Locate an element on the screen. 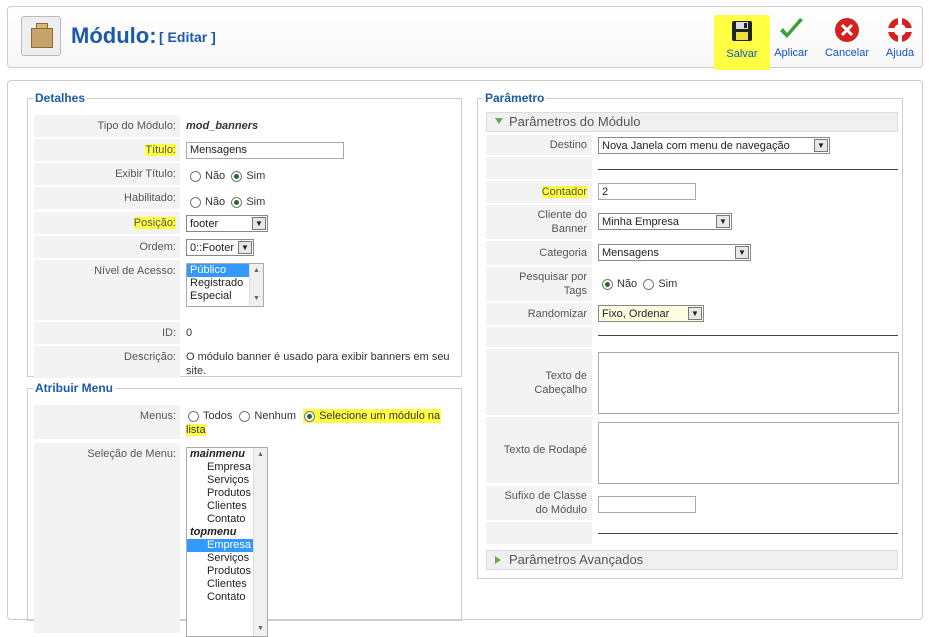  menus-select-radio is located at coordinates (310, 416).